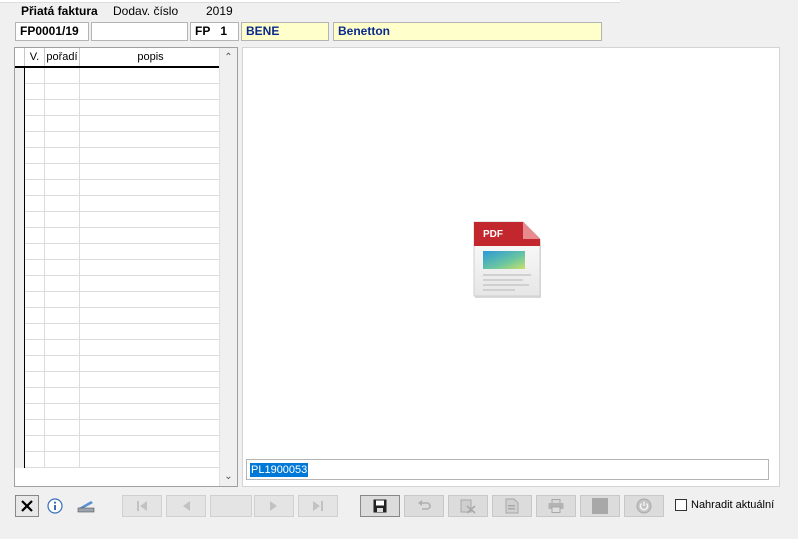 The width and height of the screenshot is (798, 539). I want to click on power-button, so click(644, 506).